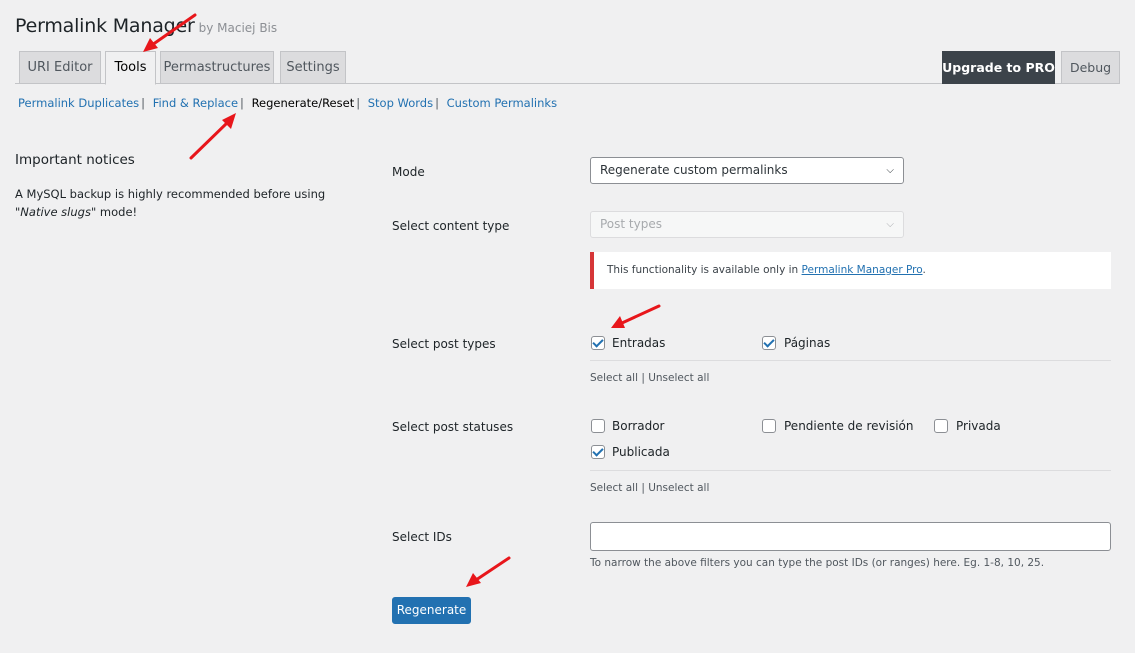  What do you see at coordinates (598, 452) in the screenshot?
I see `checkbox-publicada` at bounding box center [598, 452].